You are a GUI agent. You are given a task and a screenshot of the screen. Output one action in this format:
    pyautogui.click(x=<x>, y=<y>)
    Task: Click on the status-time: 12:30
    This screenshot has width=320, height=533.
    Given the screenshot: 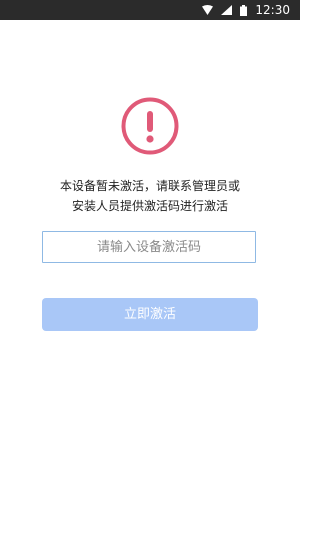 What is the action you would take?
    pyautogui.click(x=272, y=10)
    